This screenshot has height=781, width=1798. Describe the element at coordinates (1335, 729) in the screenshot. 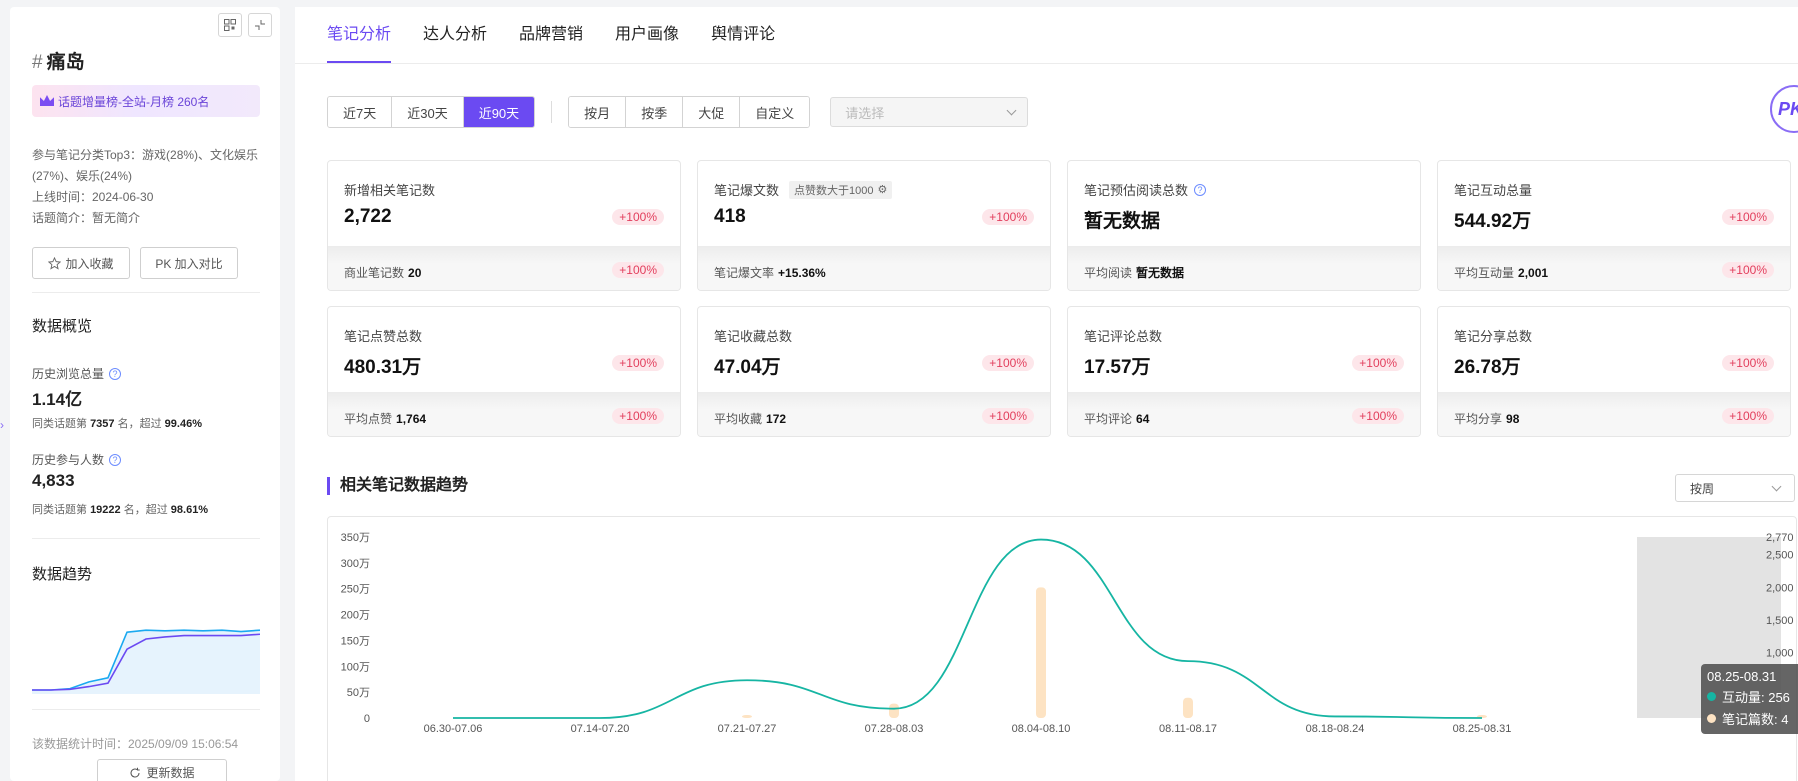

I see `x-tick-label: 08.18-08.24` at that location.